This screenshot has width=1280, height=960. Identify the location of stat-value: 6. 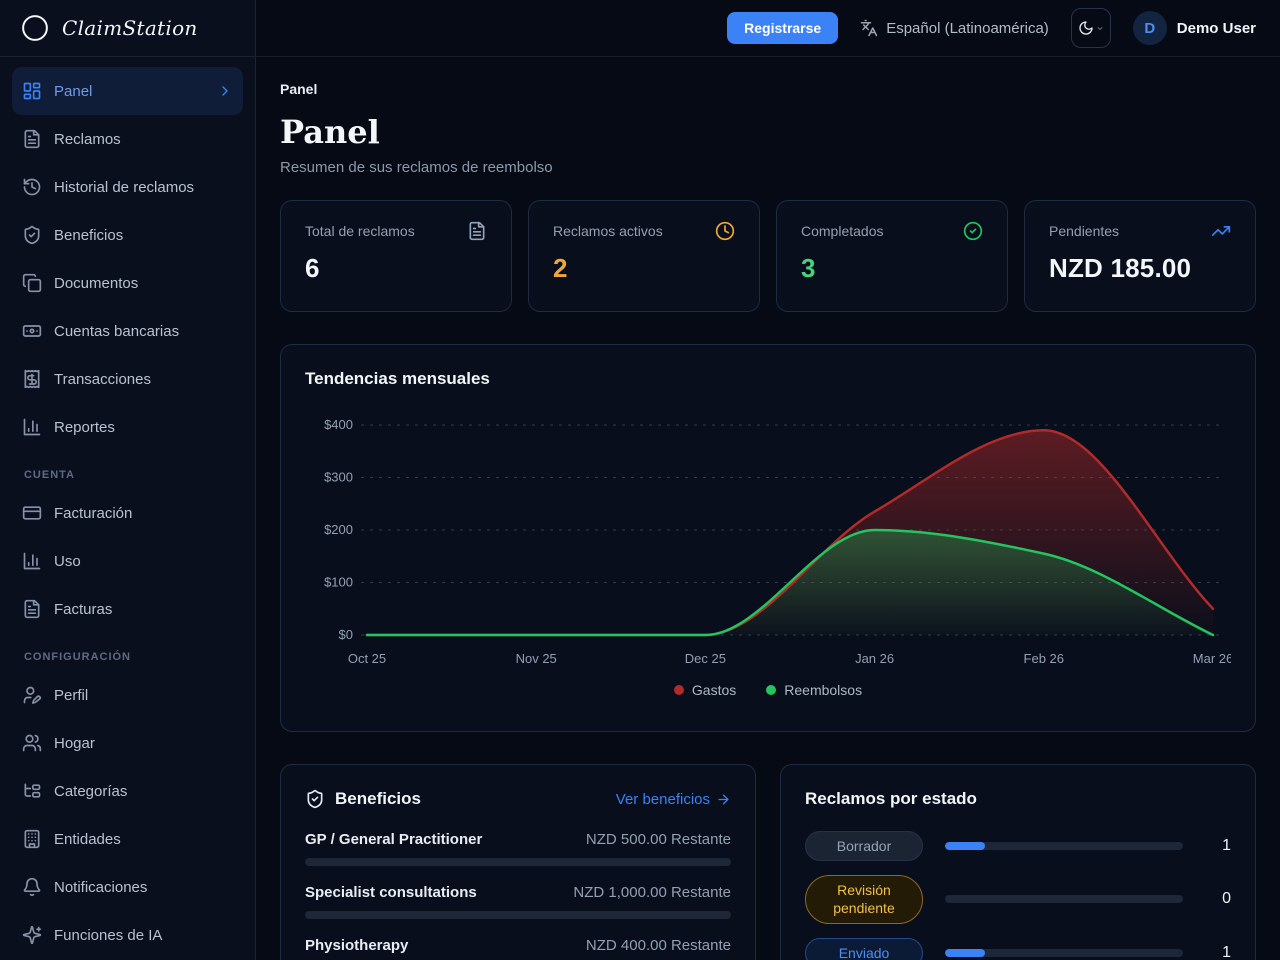
(312, 268).